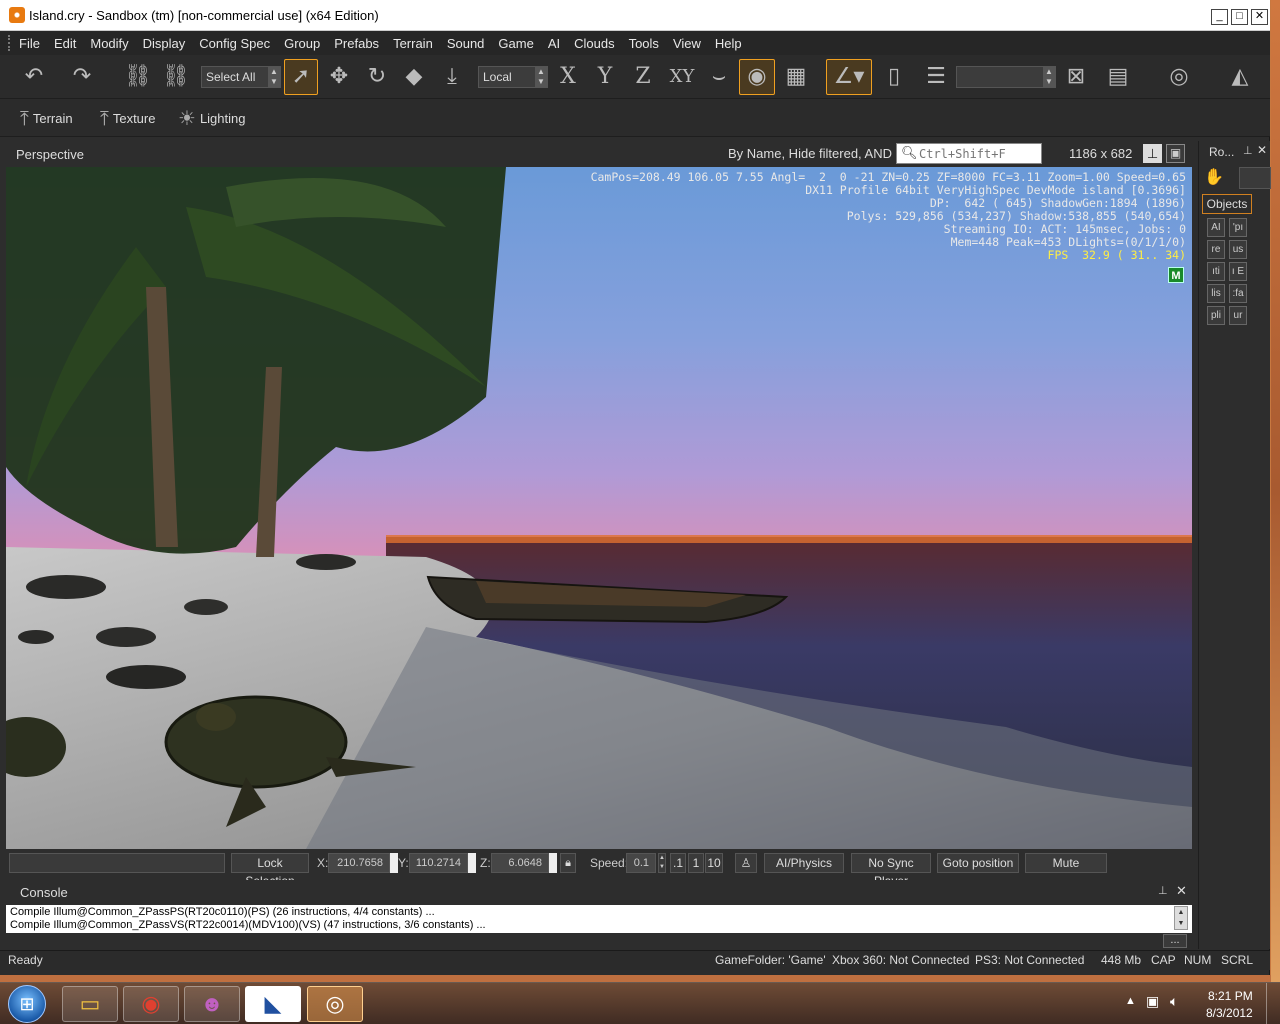 The image size is (1280, 1024). What do you see at coordinates (138, 77) in the screenshot?
I see `link-icon: ⛓` at bounding box center [138, 77].